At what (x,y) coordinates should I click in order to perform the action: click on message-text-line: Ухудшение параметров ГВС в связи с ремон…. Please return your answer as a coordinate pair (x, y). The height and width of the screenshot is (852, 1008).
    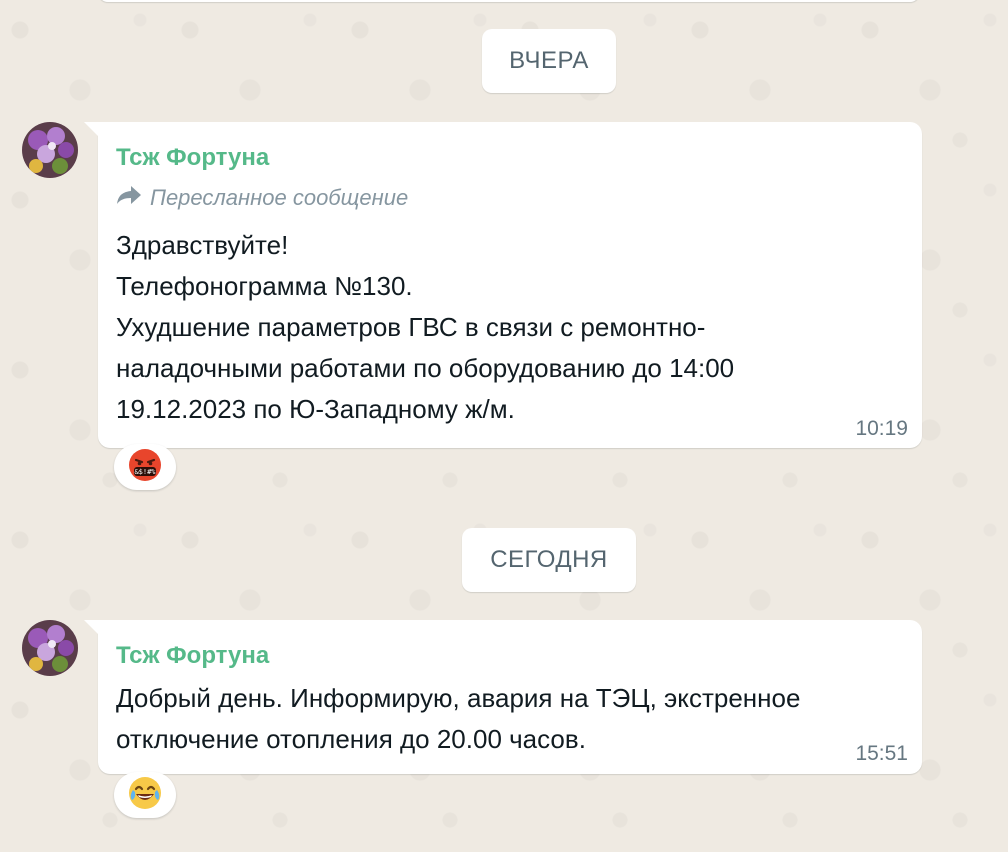
    Looking at the image, I should click on (411, 327).